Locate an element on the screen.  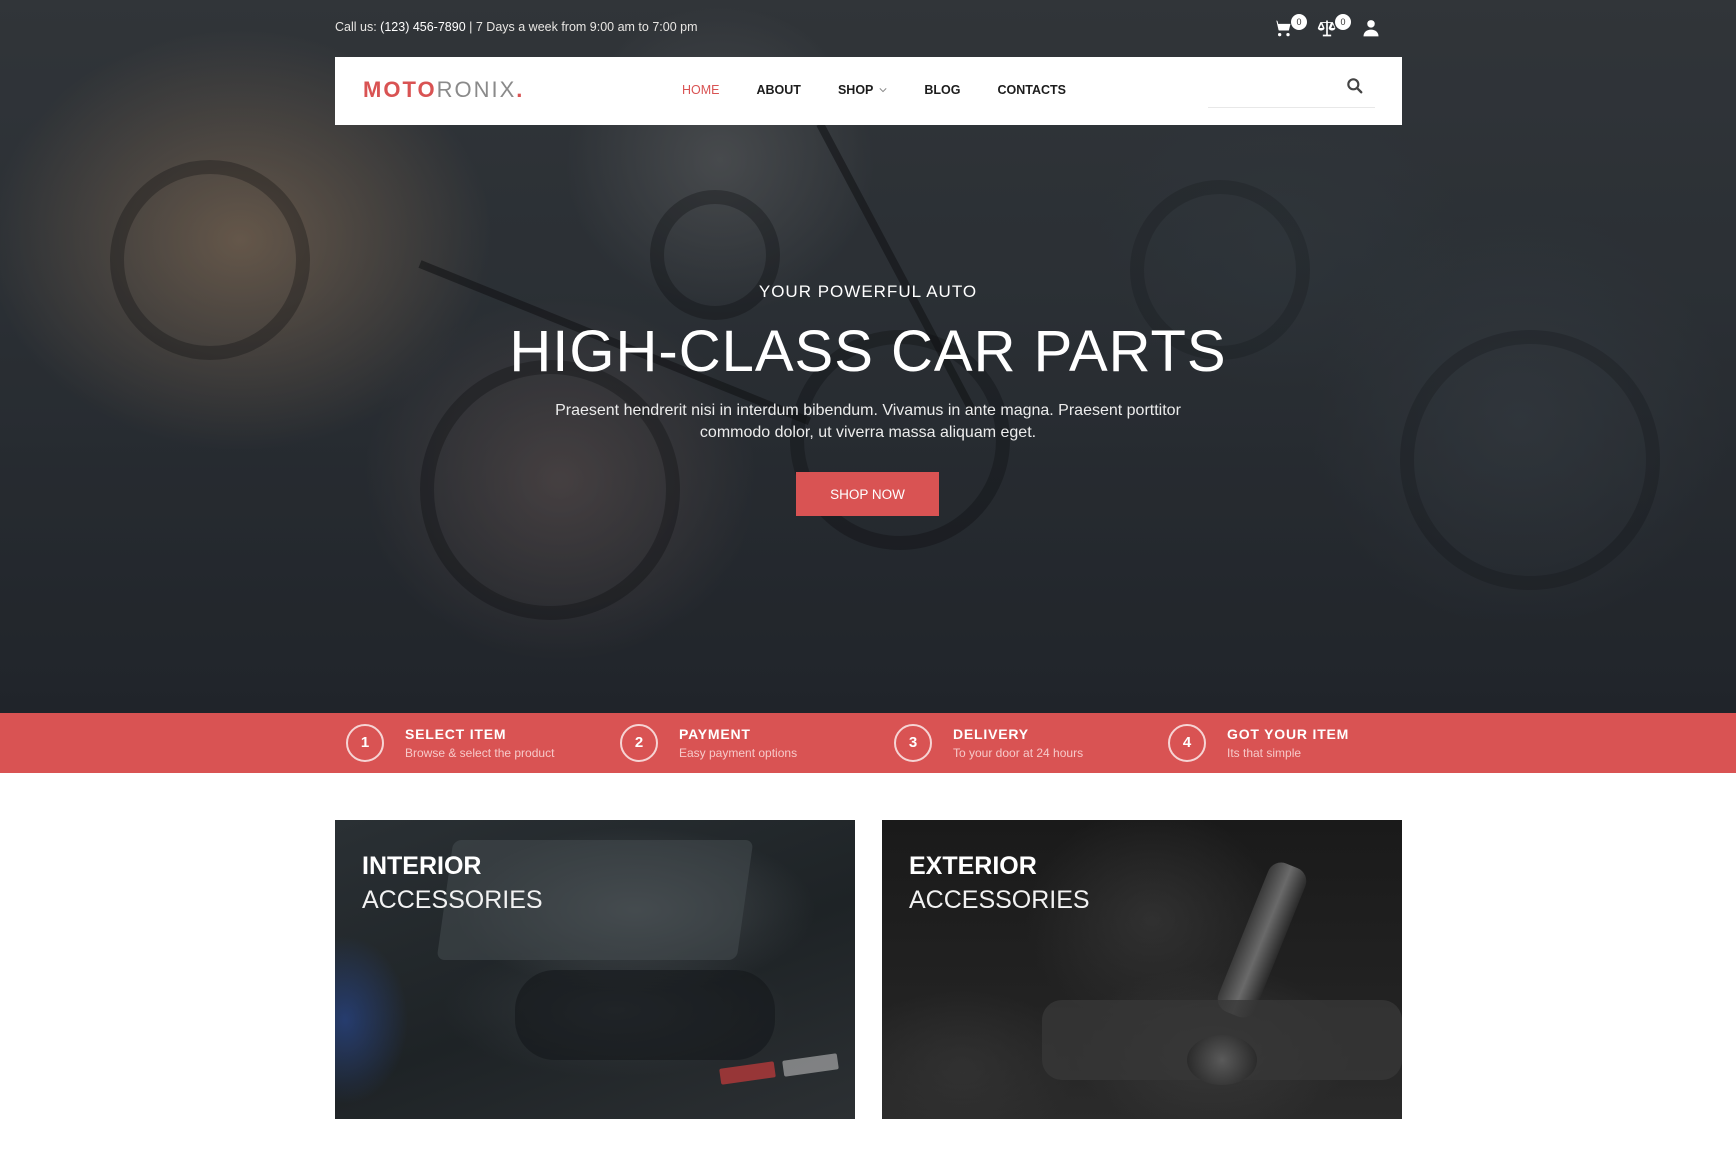
step-item: 2 PAYMENT Easy payment options is located at coordinates (708, 743).